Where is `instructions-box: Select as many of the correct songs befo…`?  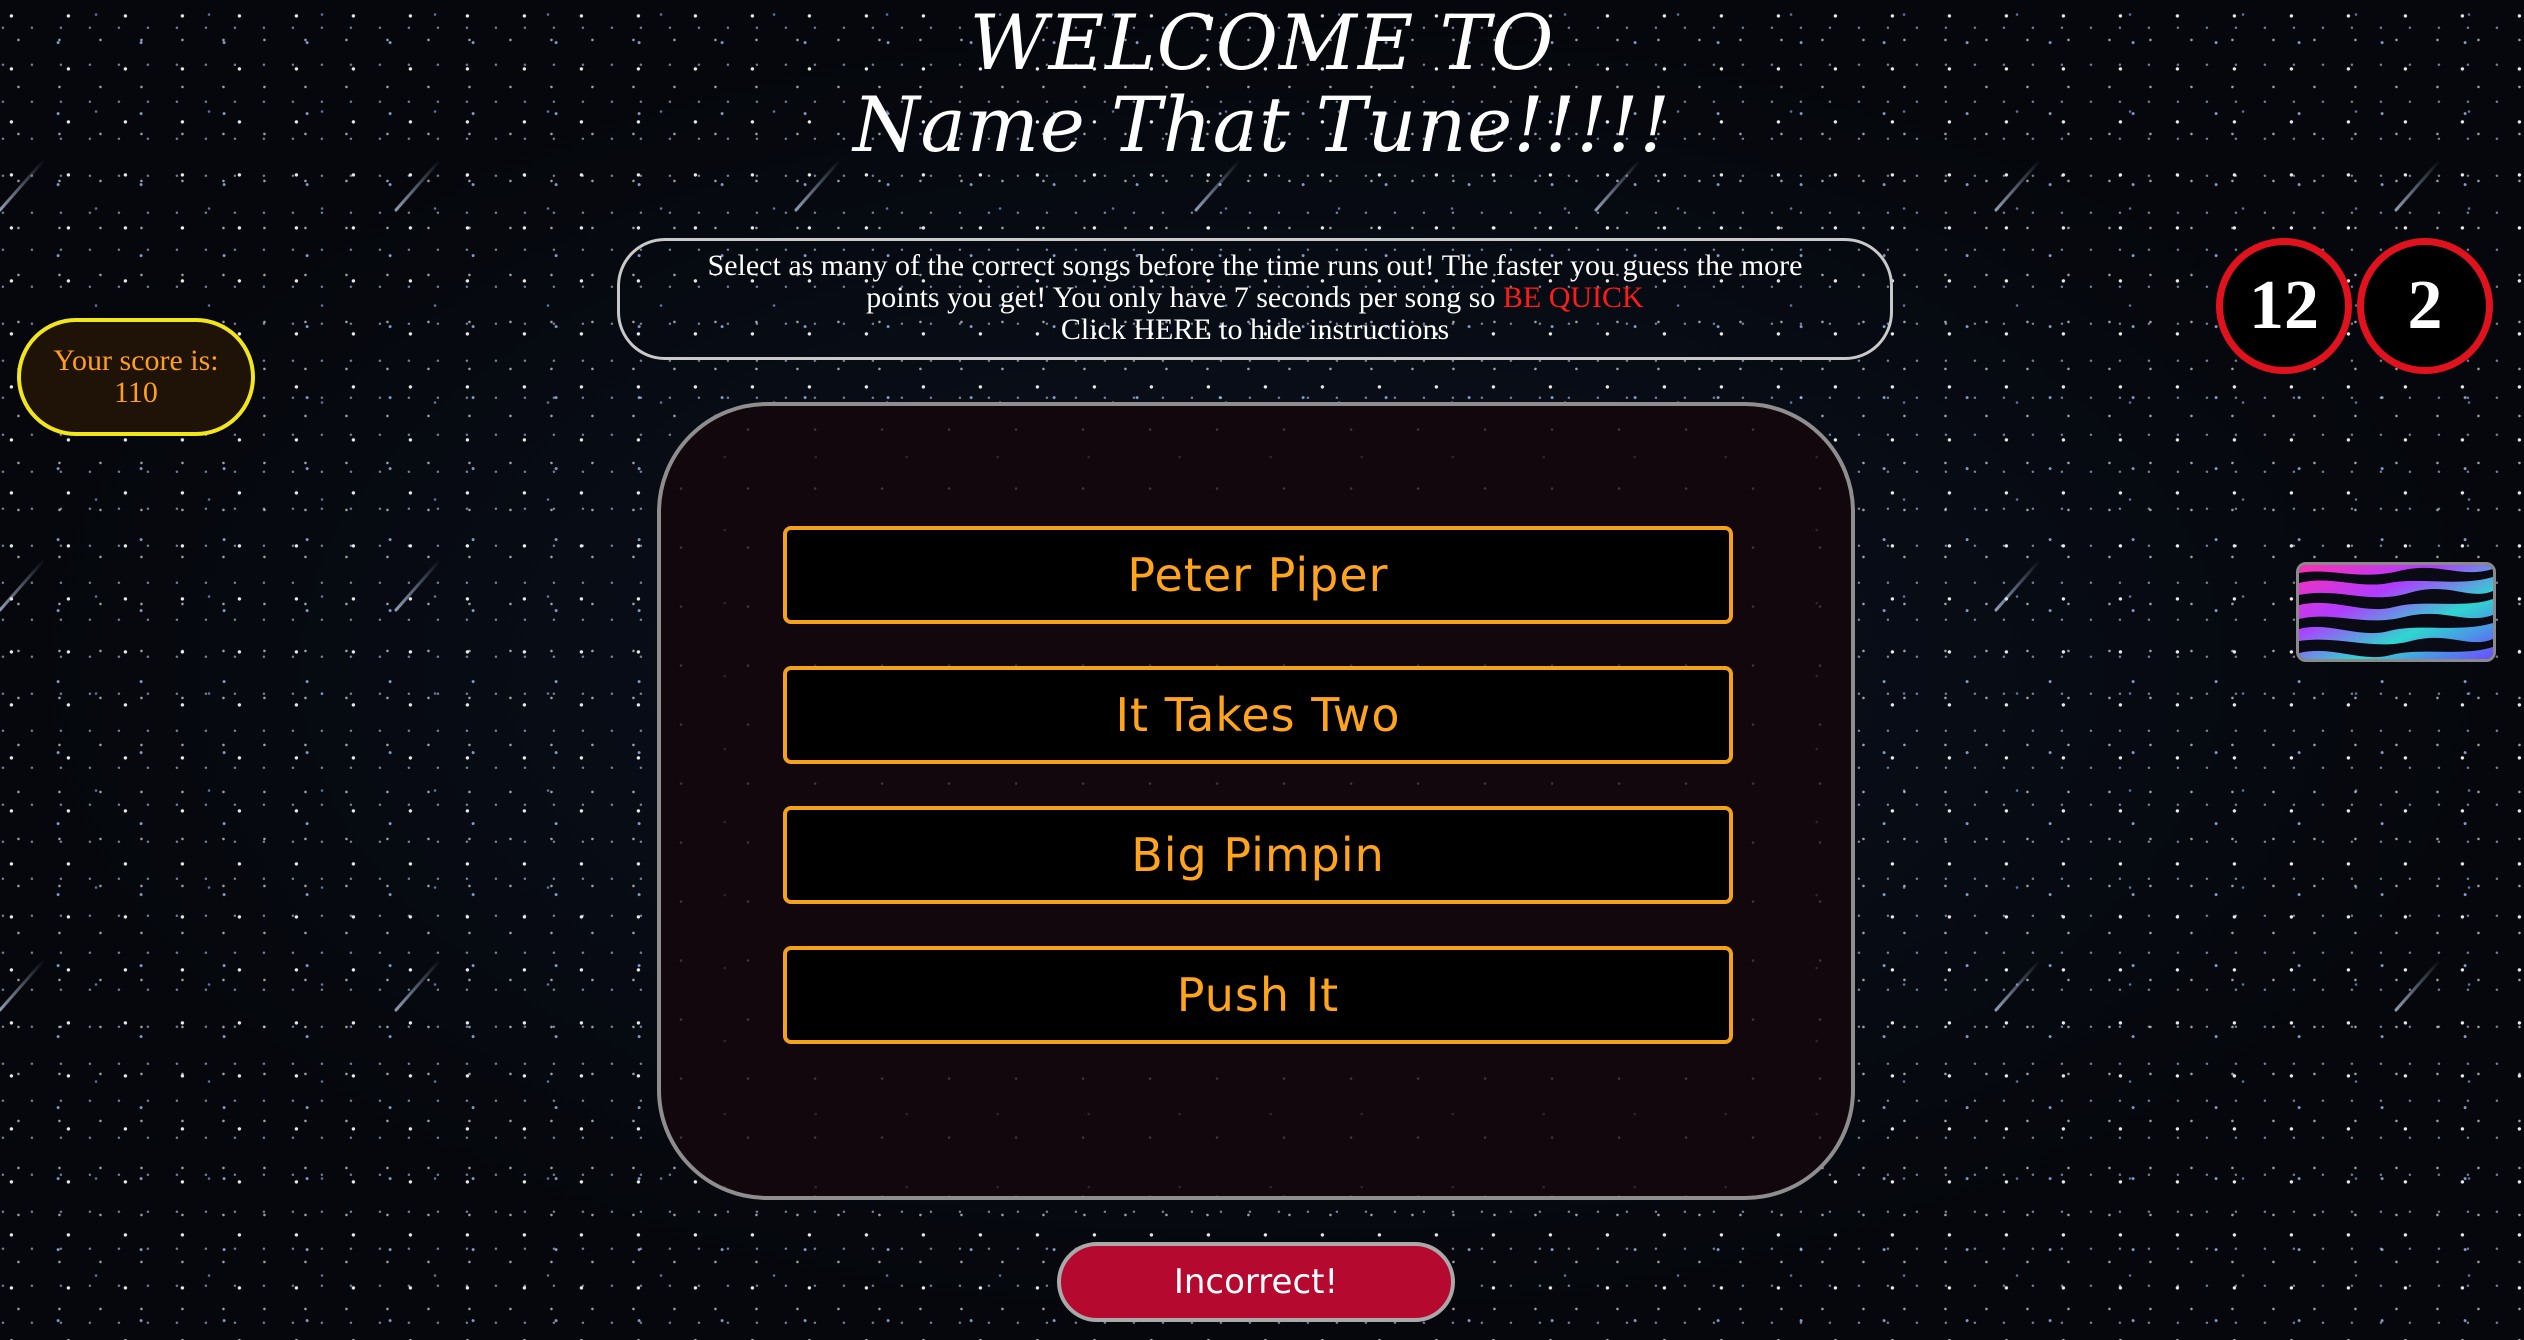
instructions-box: Select as many of the correct songs befo… is located at coordinates (1255, 299).